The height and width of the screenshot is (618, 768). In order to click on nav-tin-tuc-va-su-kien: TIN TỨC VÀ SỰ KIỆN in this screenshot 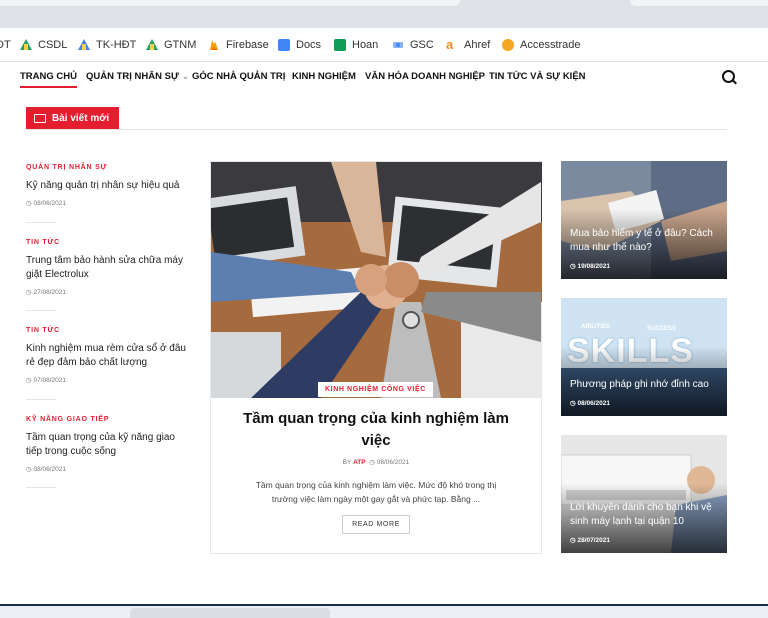, I will do `click(537, 76)`.